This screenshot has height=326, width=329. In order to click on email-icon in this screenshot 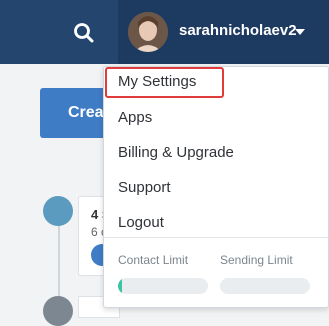, I will do `click(58, 311)`.